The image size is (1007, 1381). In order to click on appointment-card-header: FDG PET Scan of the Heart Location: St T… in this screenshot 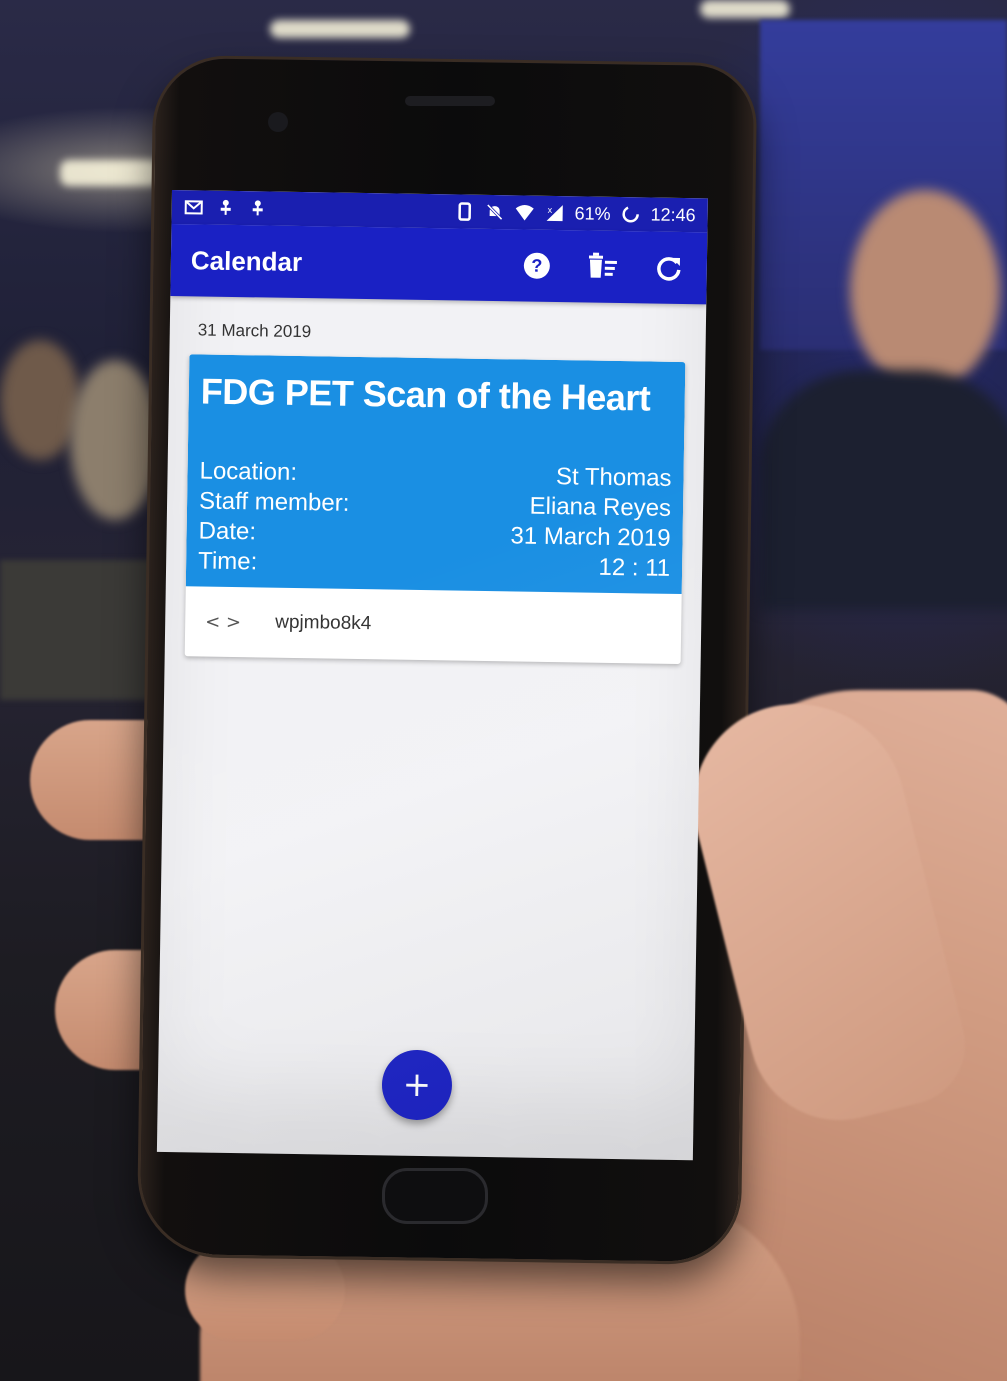, I will do `click(435, 474)`.